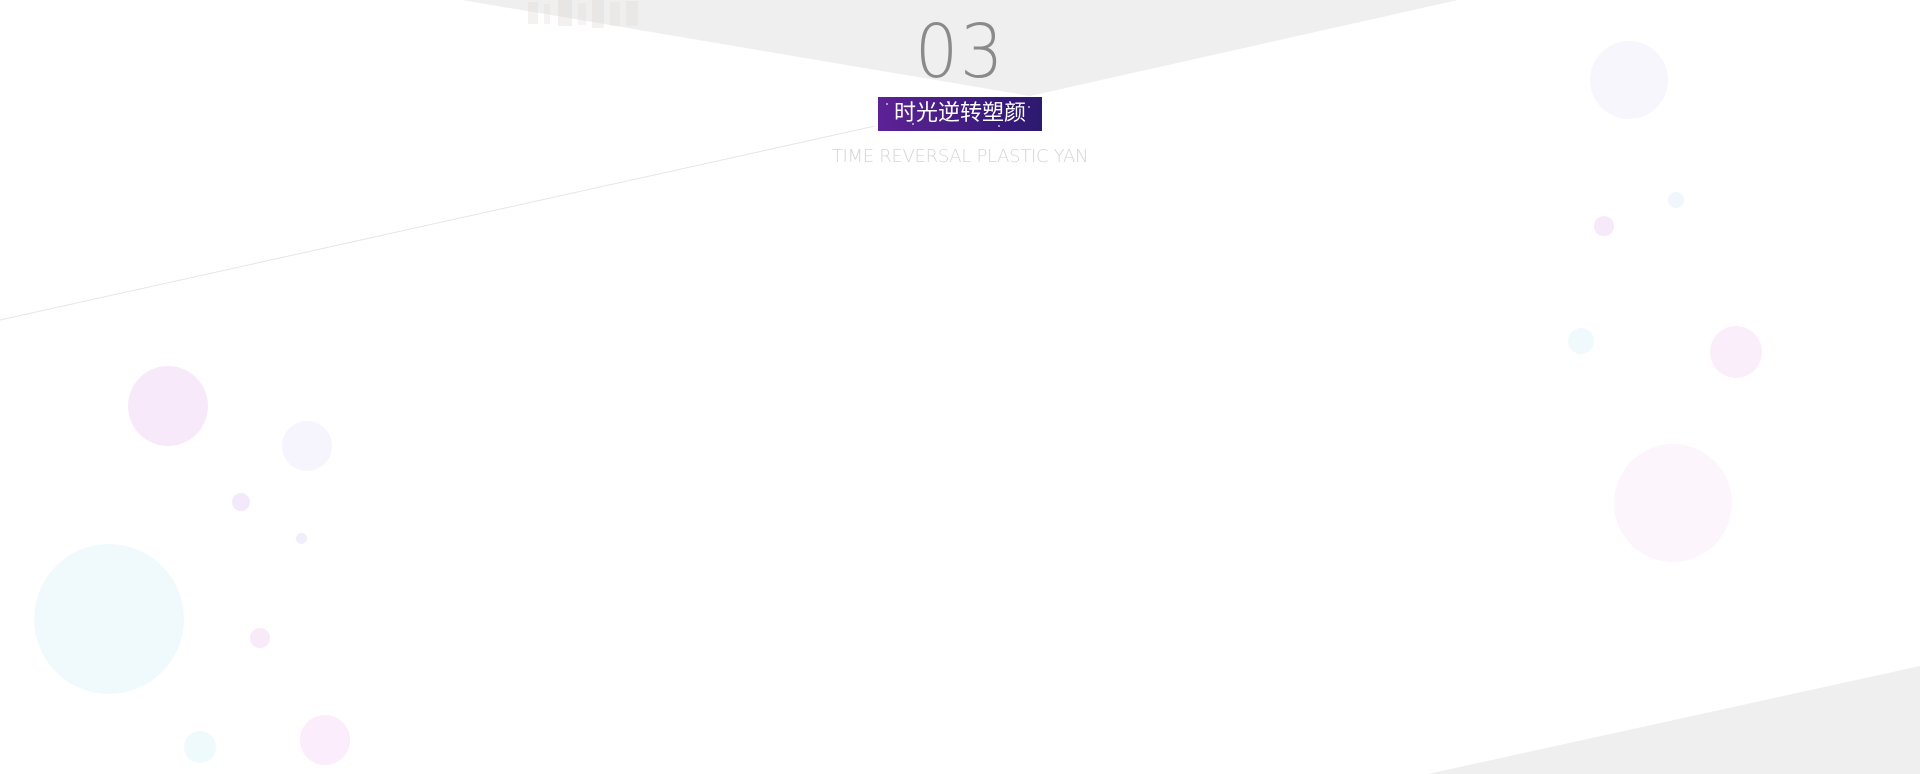  I want to click on bottom-right-gray-band, so click(1674, 720).